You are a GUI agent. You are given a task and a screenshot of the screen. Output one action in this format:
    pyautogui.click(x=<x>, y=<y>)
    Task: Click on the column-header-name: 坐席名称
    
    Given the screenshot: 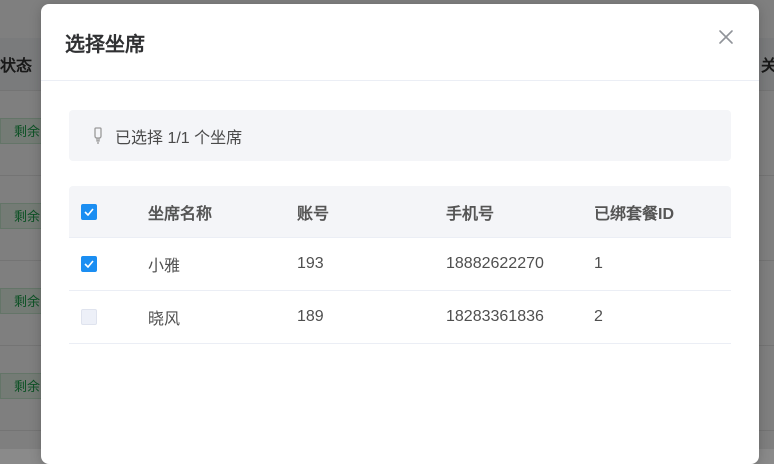 What is the action you would take?
    pyautogui.click(x=180, y=214)
    